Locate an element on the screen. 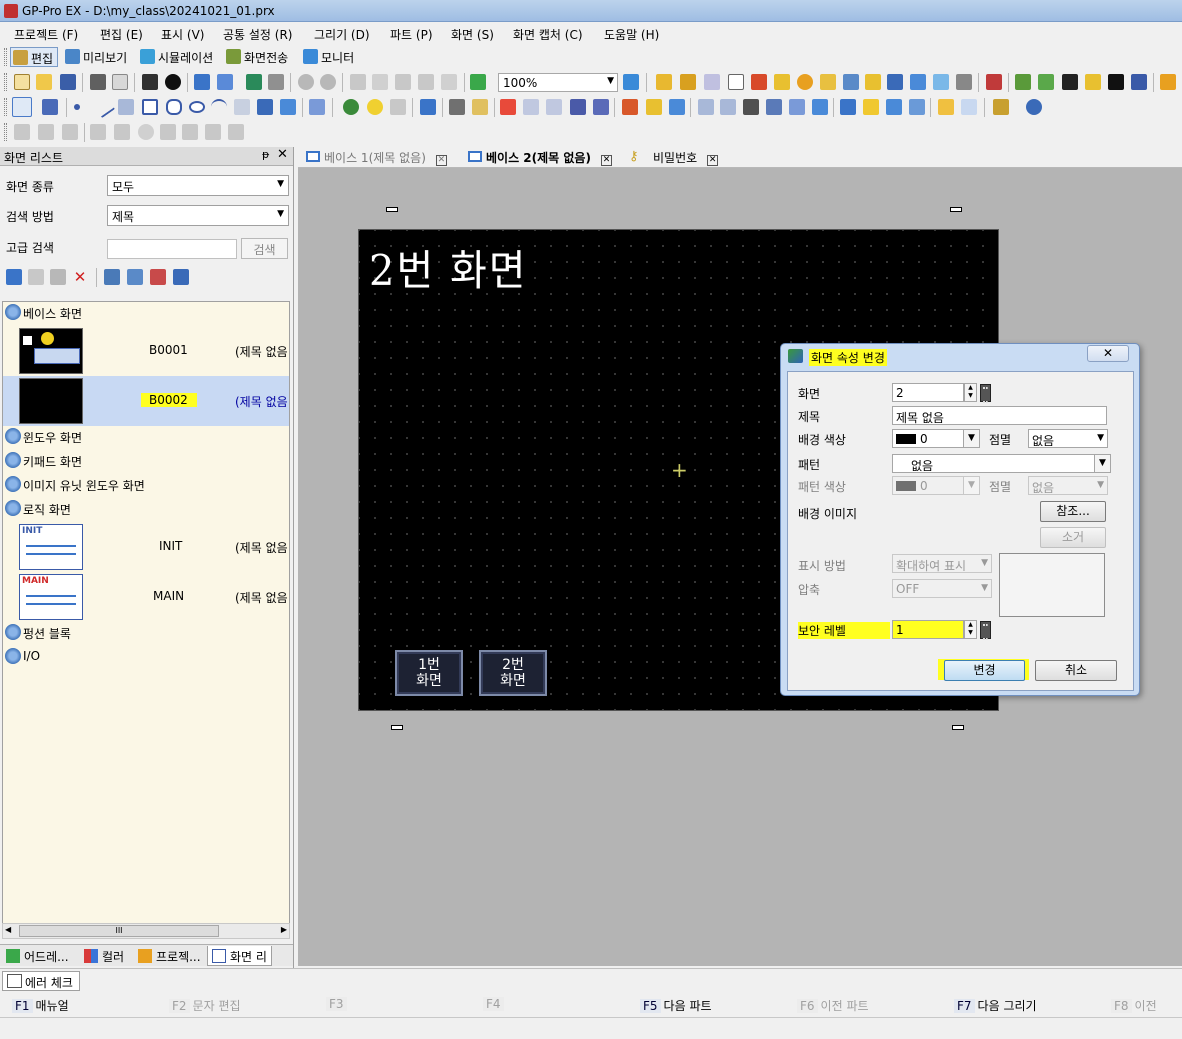 The image size is (1182, 1039). text-icon is located at coordinates (50, 107).